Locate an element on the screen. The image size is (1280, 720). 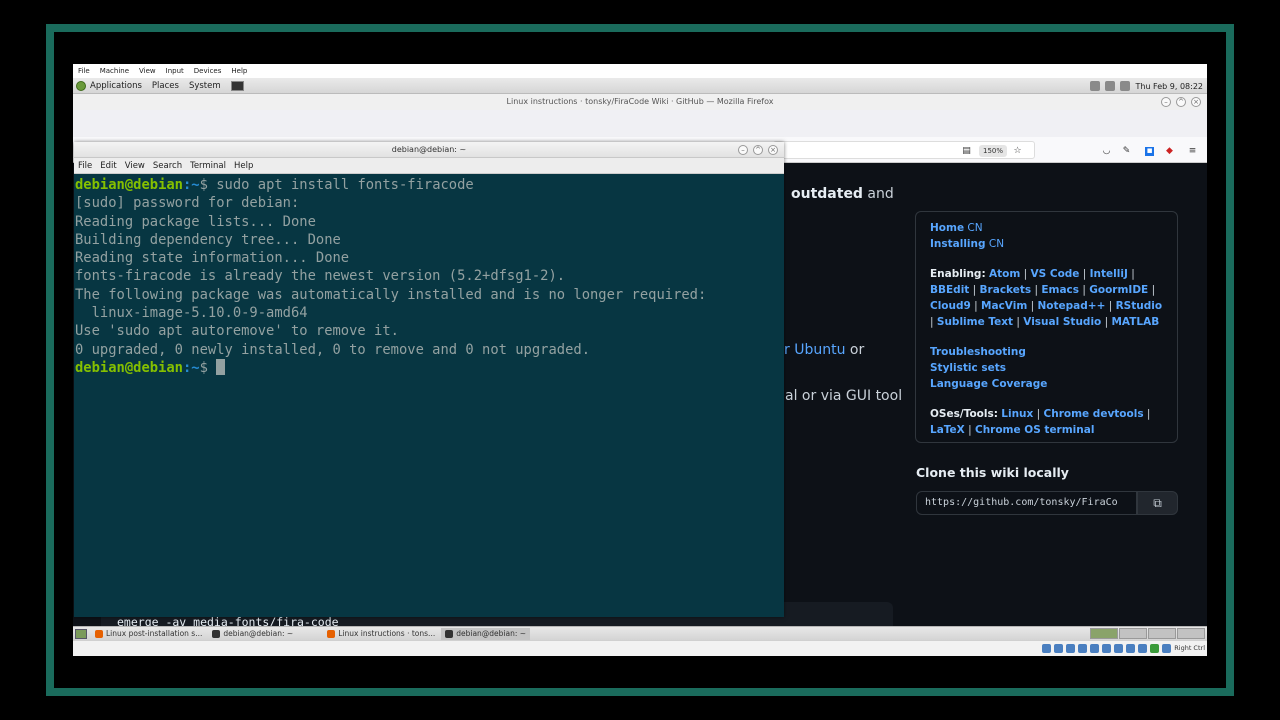
sidebar-link-troubleshooting: Troubleshooting is located at coordinates (978, 352).